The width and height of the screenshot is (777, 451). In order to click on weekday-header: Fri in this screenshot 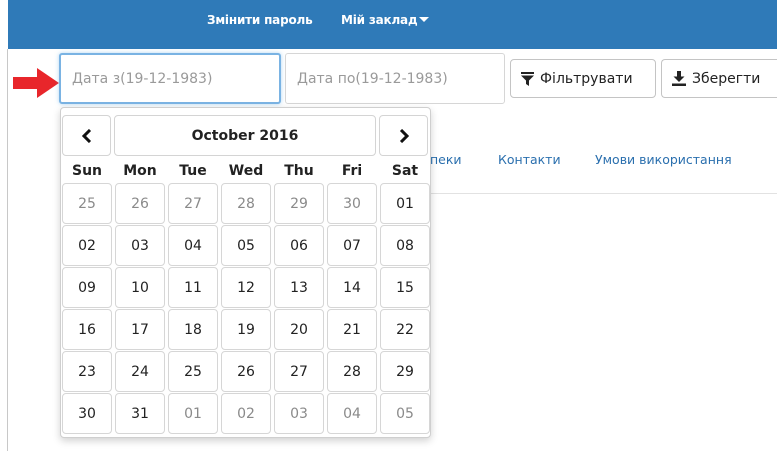, I will do `click(352, 171)`.